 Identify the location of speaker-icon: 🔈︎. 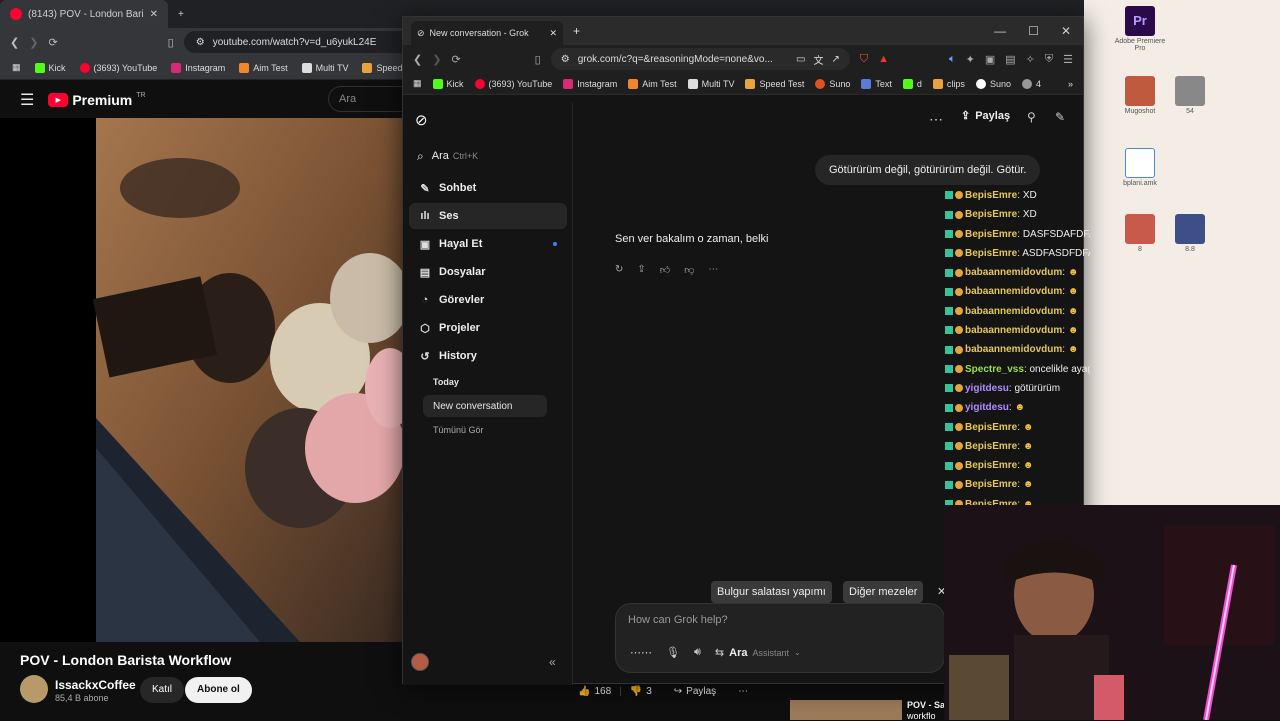
(952, 59).